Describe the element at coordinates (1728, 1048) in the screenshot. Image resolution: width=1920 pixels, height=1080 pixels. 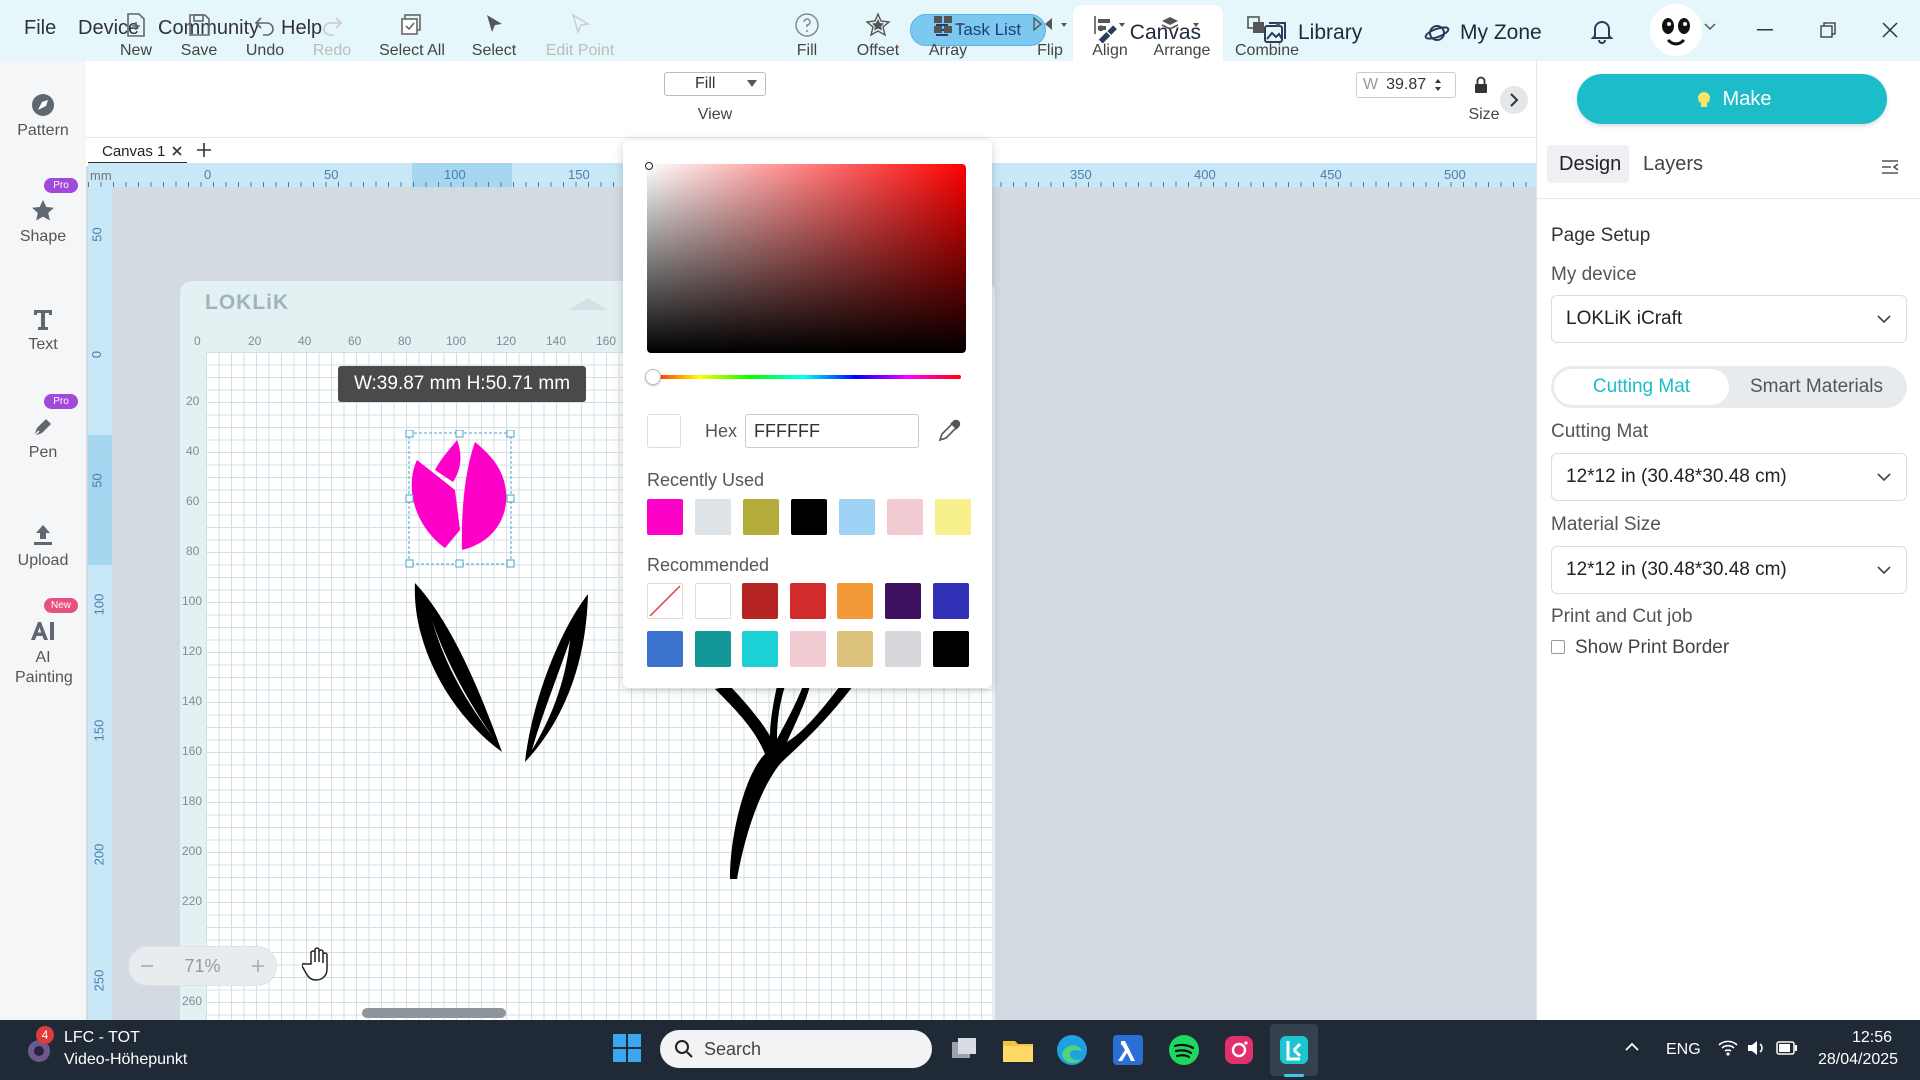
I see `wifi-icon` at that location.